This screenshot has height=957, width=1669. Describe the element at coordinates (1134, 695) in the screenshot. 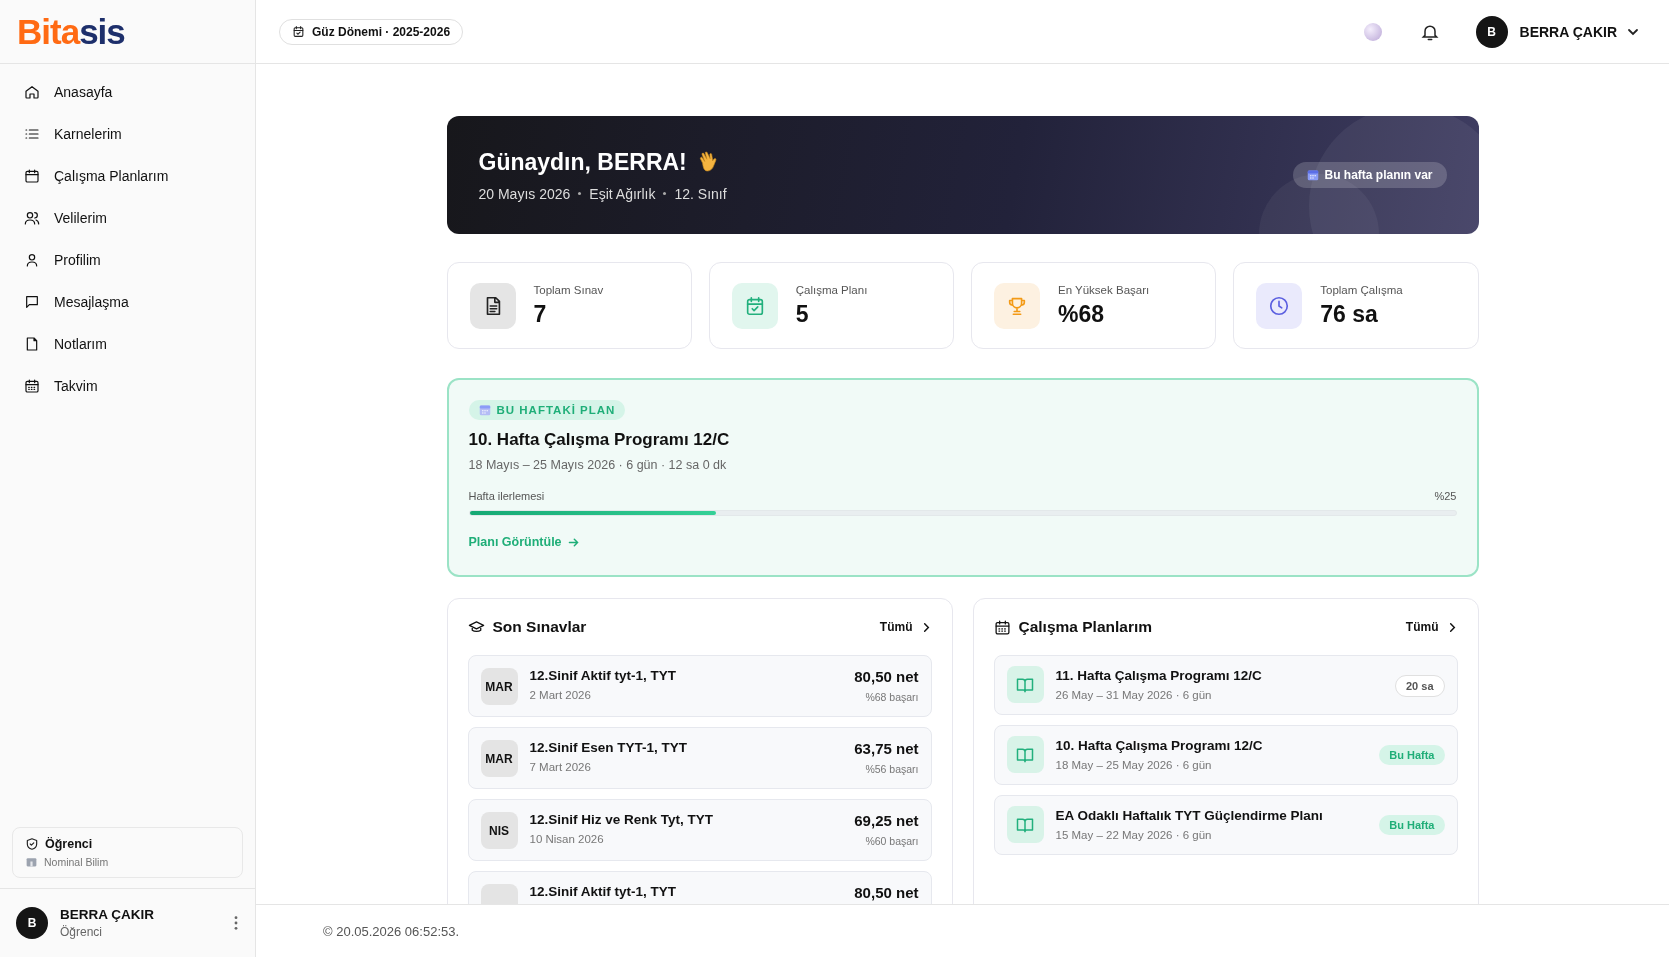

I see `plan-dates: 26 May – 31 May 2026 · 6 gün` at that location.